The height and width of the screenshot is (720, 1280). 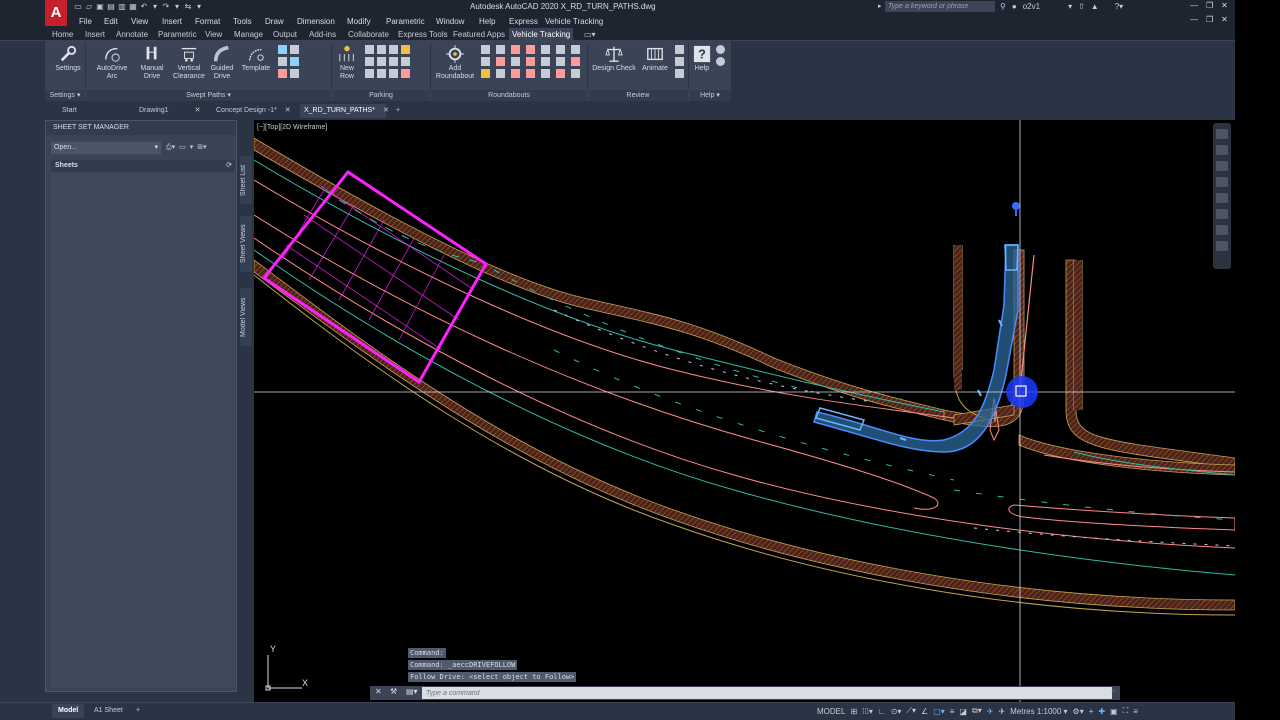 What do you see at coordinates (523, 21) in the screenshot?
I see `menu-express: Express` at bounding box center [523, 21].